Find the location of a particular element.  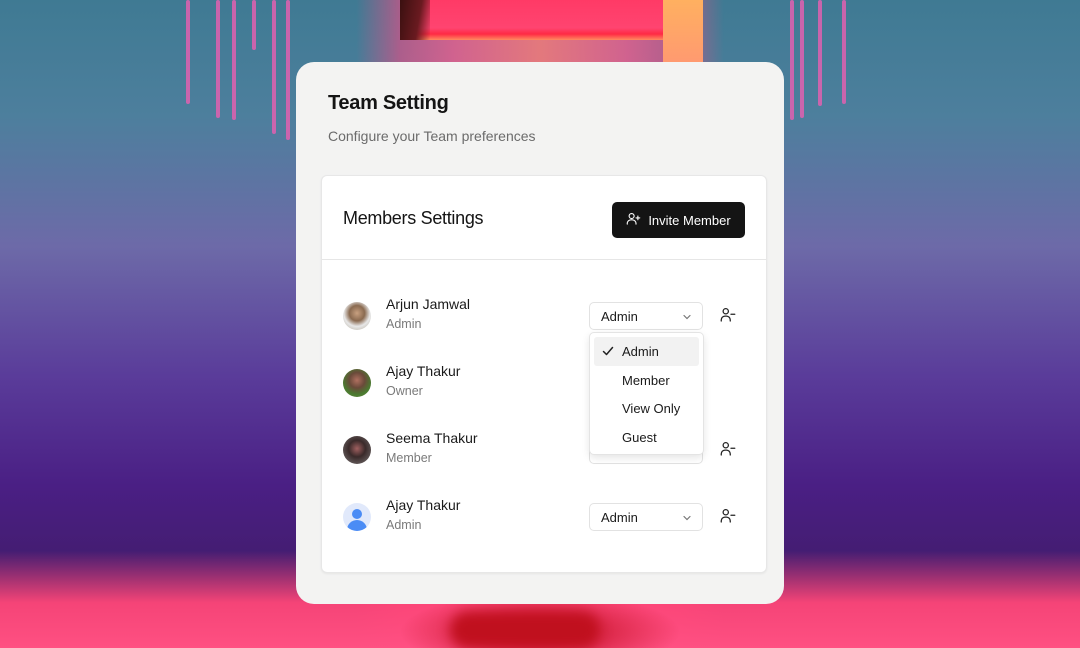

dropdown-option-label: Guest is located at coordinates (639, 437).